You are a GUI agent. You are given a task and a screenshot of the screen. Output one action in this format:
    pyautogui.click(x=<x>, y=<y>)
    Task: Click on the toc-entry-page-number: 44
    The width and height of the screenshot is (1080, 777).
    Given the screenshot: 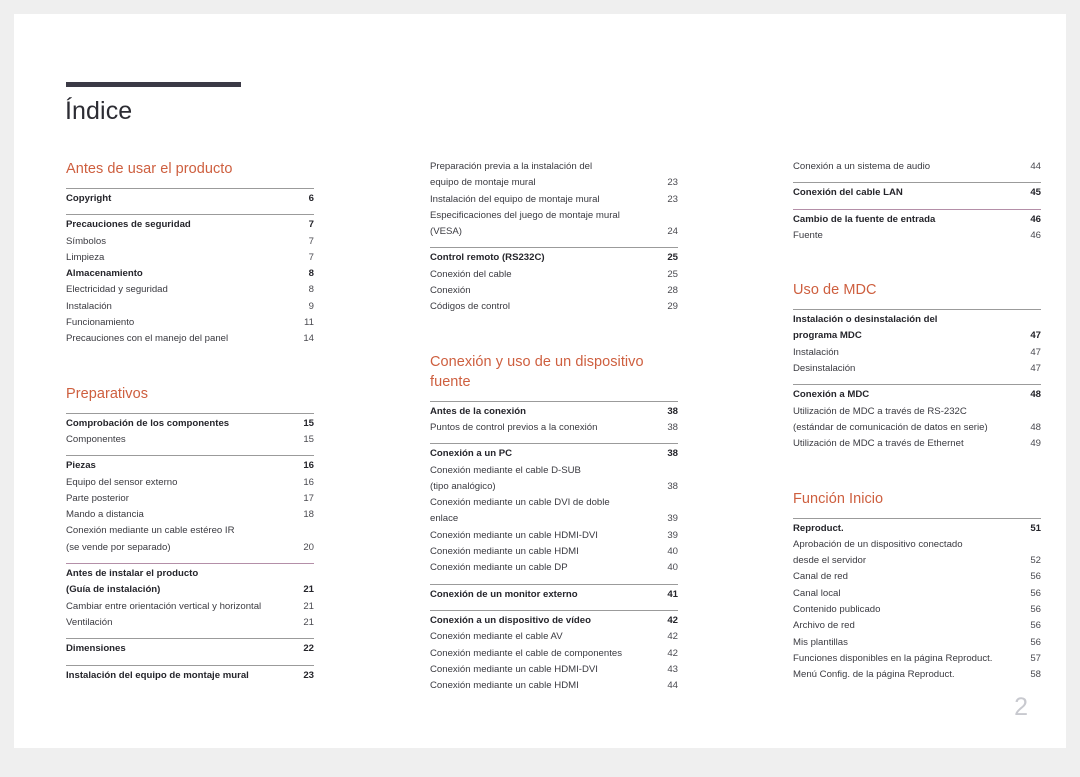 What is the action you would take?
    pyautogui.click(x=672, y=686)
    